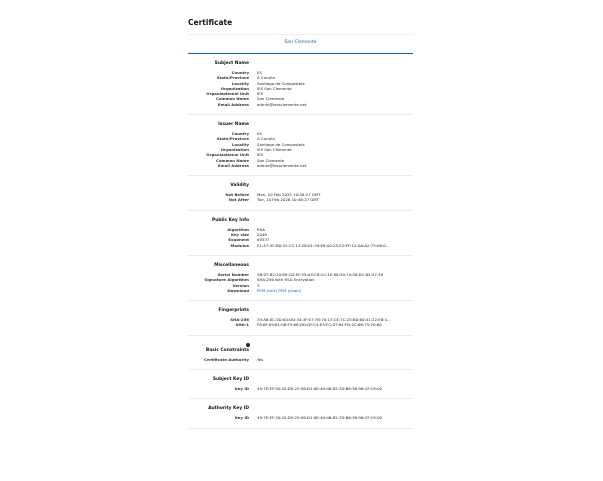 The width and height of the screenshot is (603, 481). Describe the element at coordinates (233, 311) in the screenshot. I see `section-title: Fingerprints` at that location.